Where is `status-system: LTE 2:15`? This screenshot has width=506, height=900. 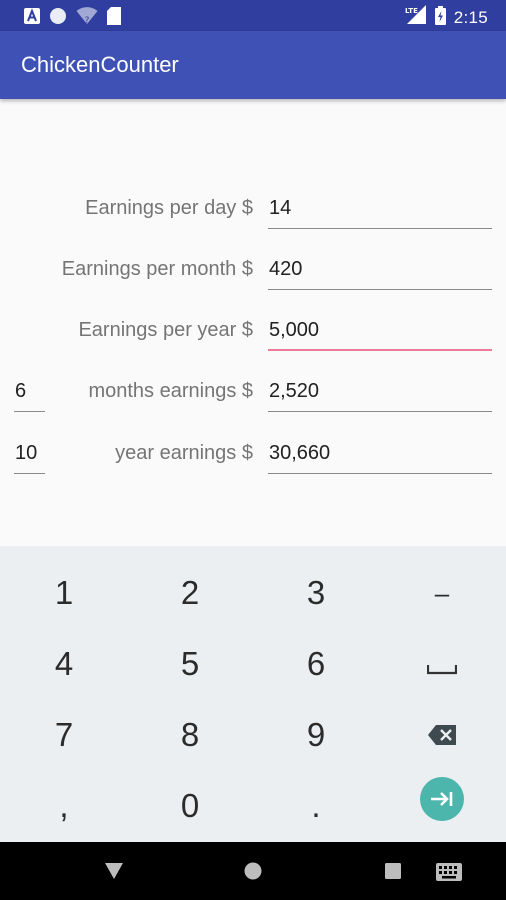 status-system: LTE 2:15 is located at coordinates (445, 17).